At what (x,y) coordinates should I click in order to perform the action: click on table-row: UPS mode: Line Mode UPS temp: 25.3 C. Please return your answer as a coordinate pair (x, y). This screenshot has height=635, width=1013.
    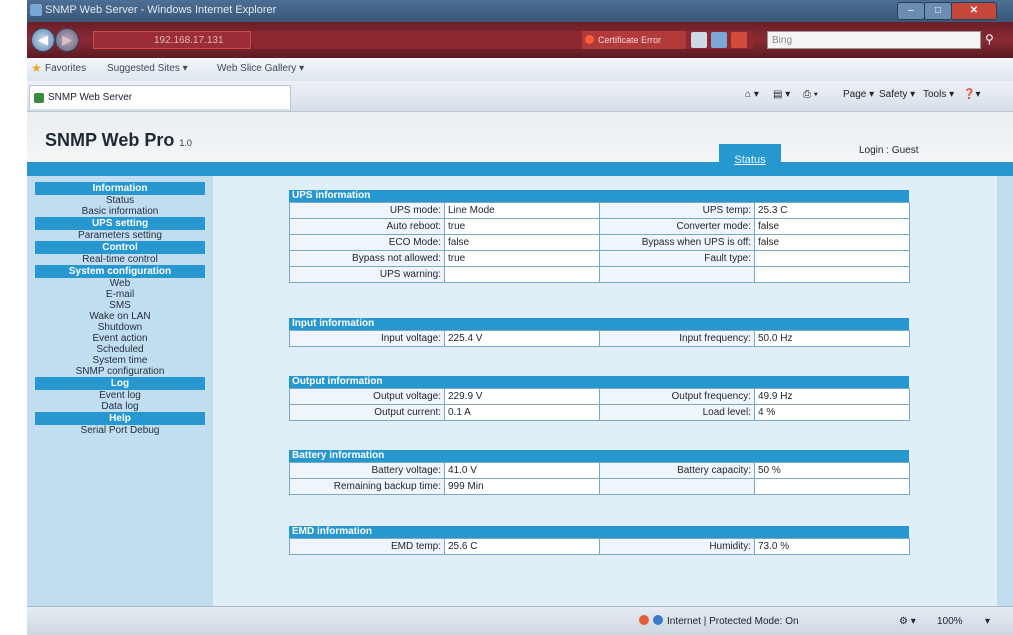
    Looking at the image, I should click on (599, 210).